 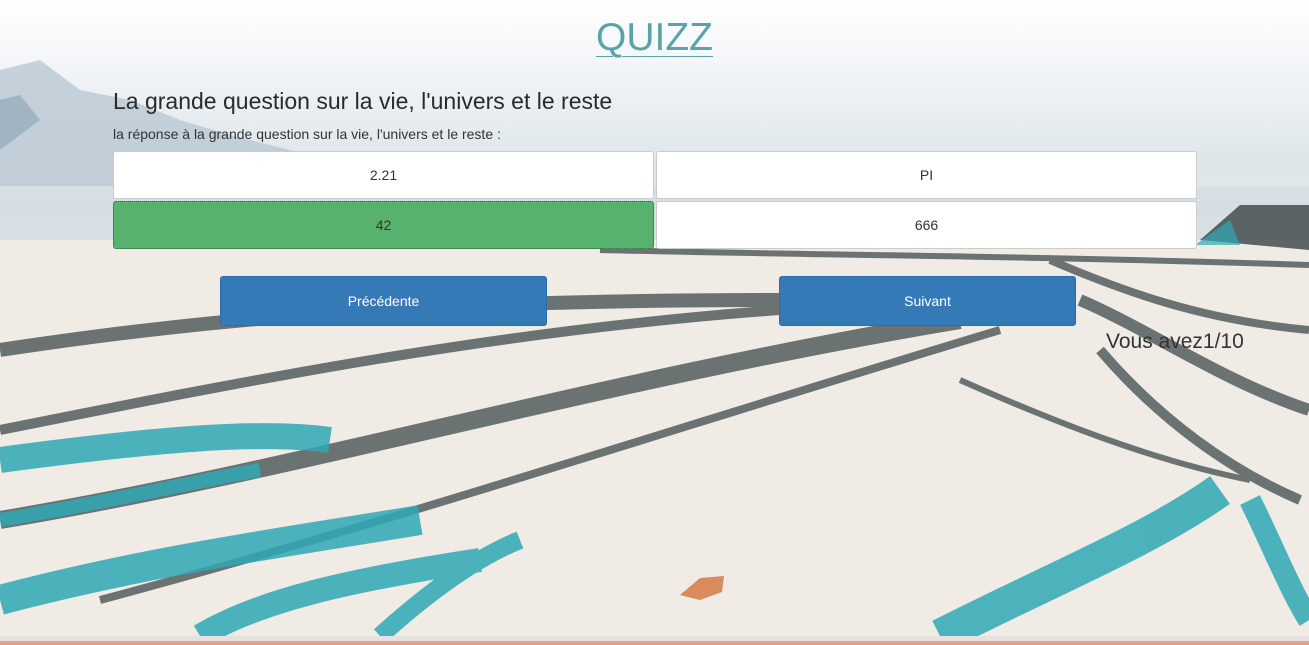 I want to click on page-title: QUIZZ, so click(x=654, y=38).